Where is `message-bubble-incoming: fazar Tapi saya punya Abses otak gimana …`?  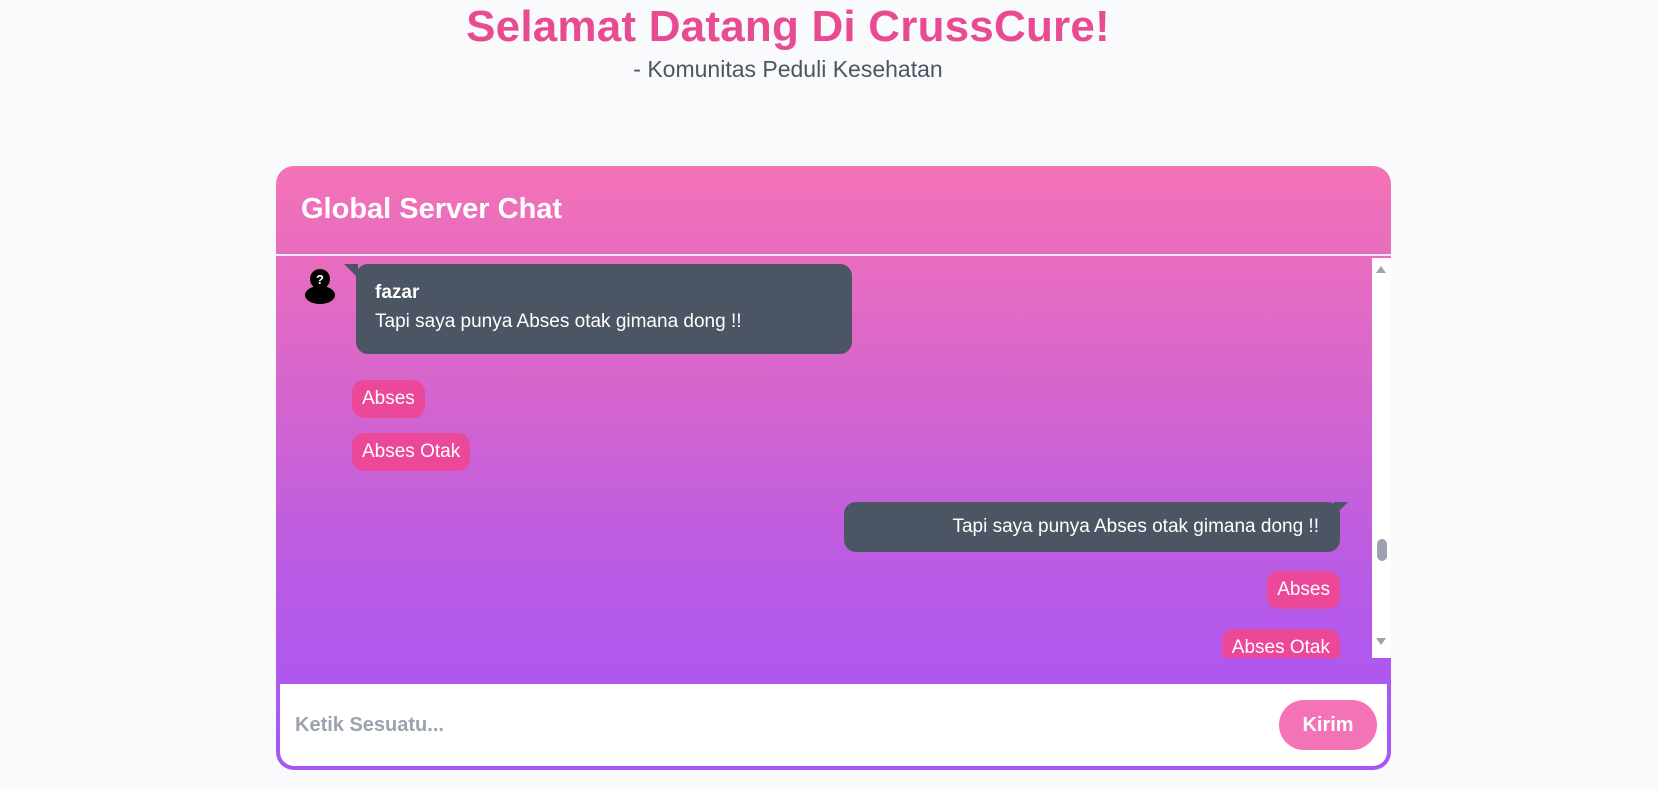
message-bubble-incoming: fazar Tapi saya punya Abses otak gimana … is located at coordinates (598, 309).